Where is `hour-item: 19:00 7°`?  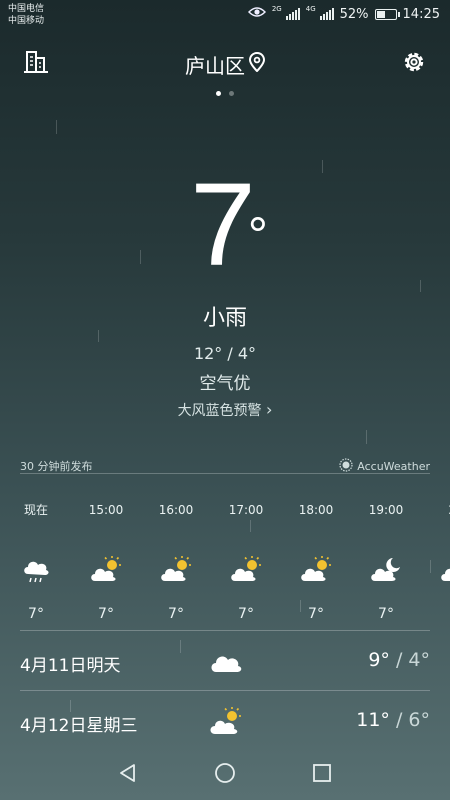 hour-item: 19:00 7° is located at coordinates (386, 560).